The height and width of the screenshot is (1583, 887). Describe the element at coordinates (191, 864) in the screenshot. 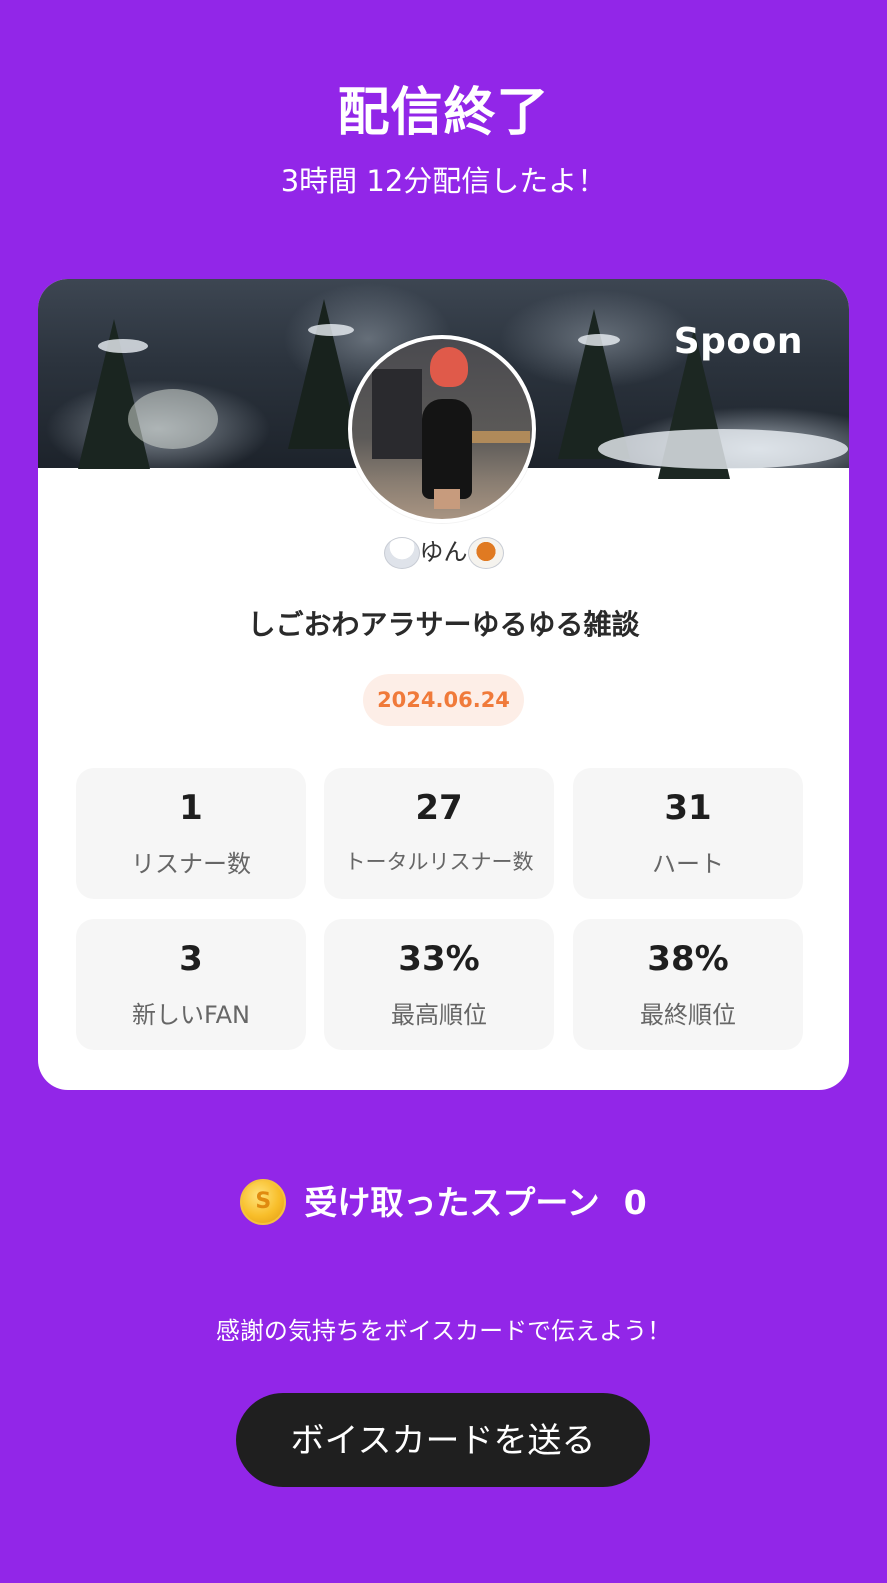

I see `stat-label: リスナー数` at that location.